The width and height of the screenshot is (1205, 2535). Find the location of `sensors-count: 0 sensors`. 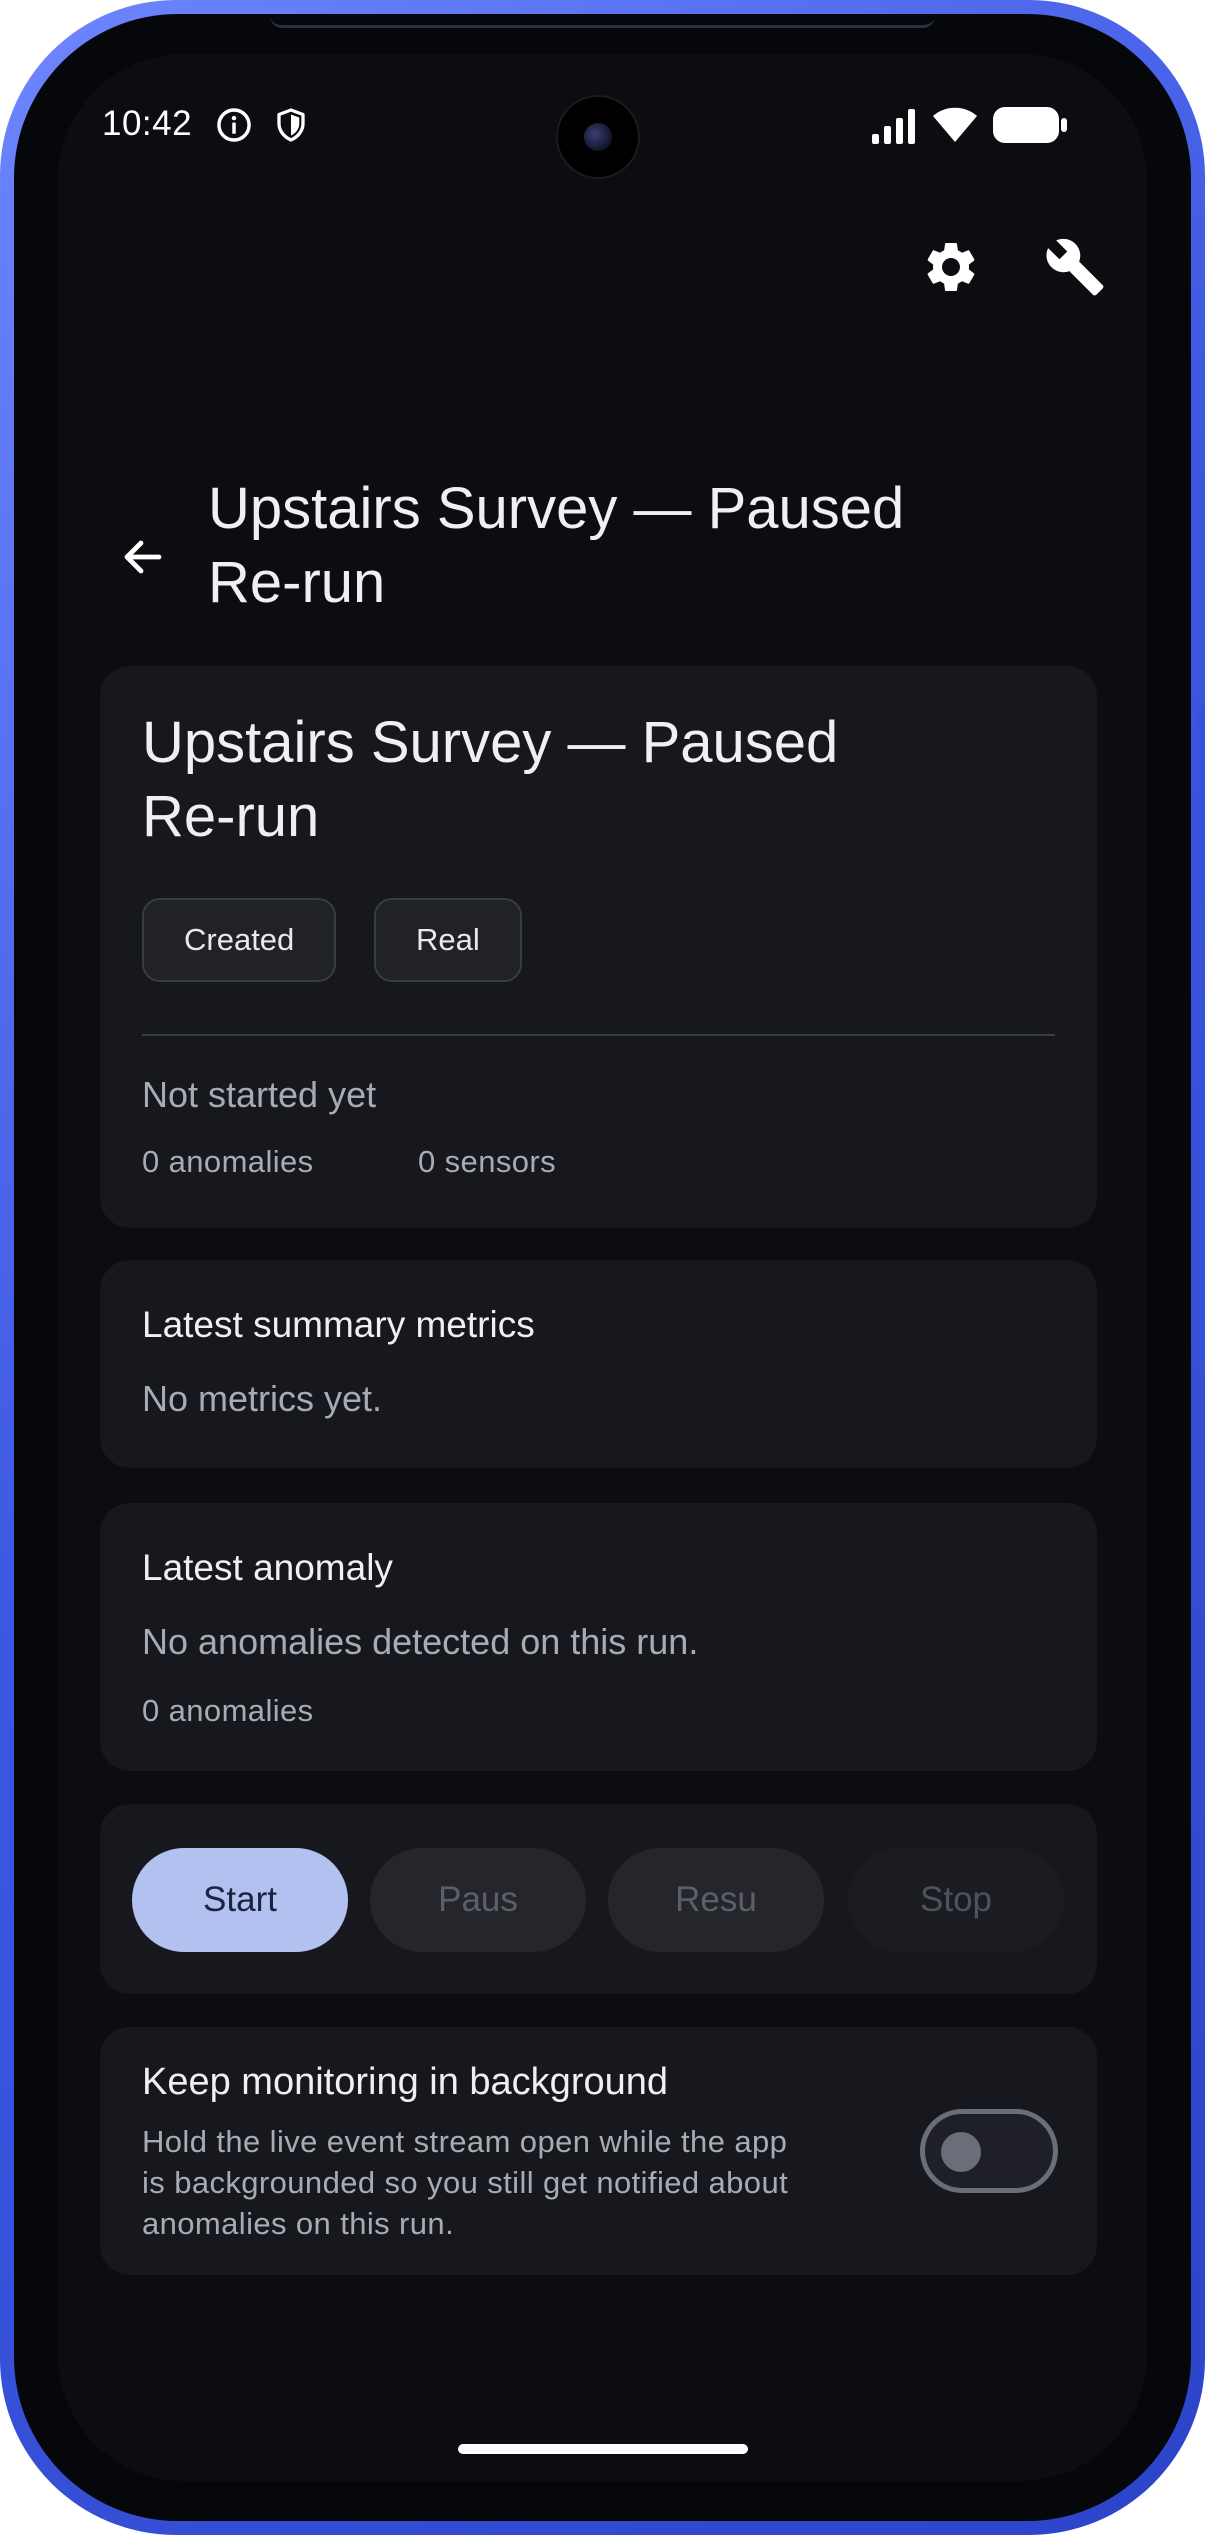

sensors-count: 0 sensors is located at coordinates (487, 1161).